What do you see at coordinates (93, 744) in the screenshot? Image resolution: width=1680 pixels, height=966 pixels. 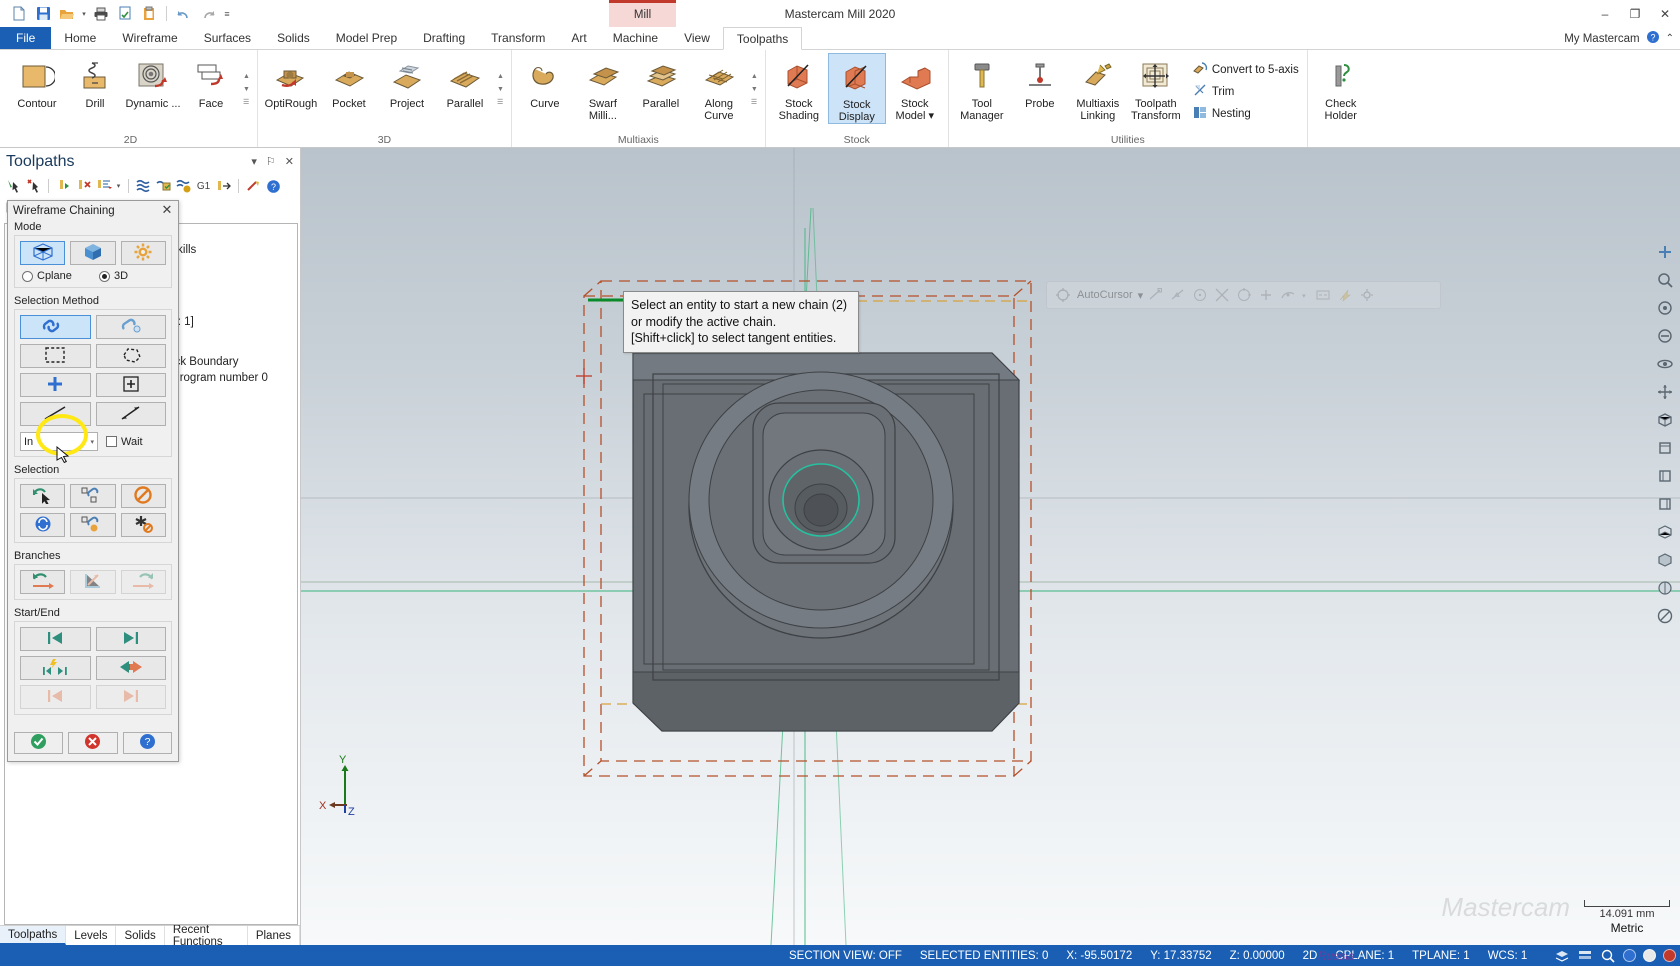 I see `dialog-footer: ?` at bounding box center [93, 744].